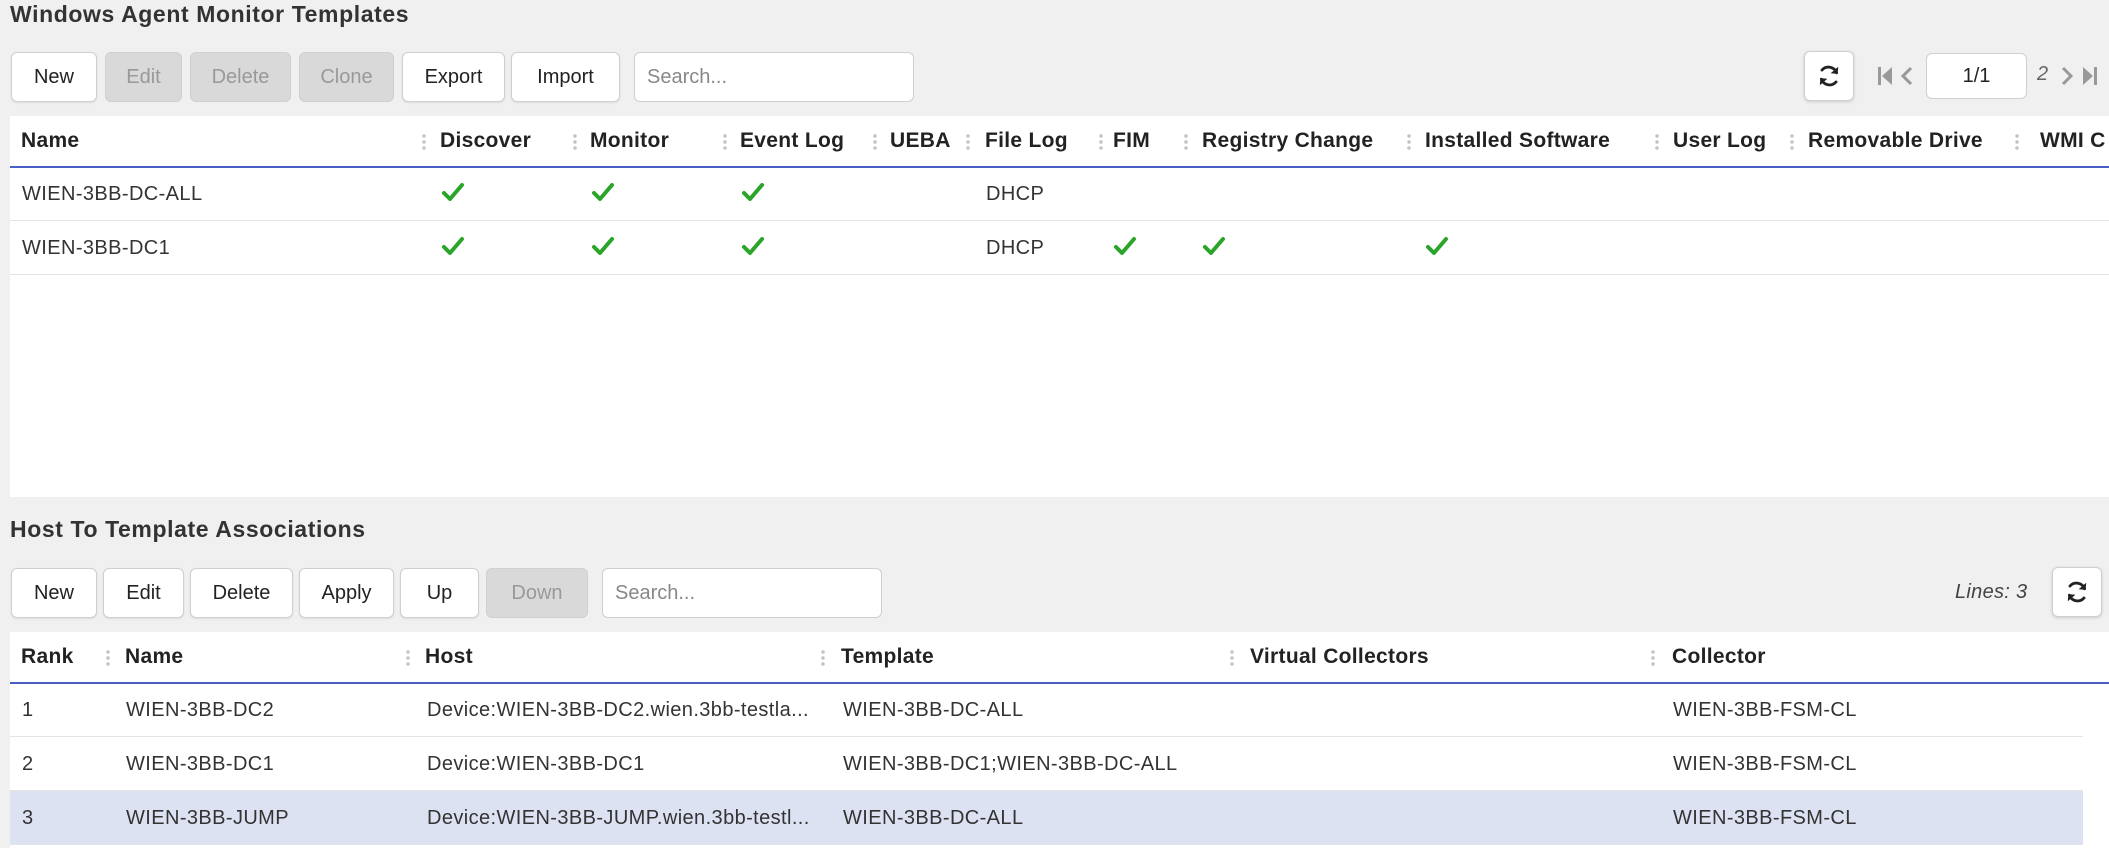  What do you see at coordinates (188, 529) in the screenshot?
I see `associations-title: Host To Template Associations` at bounding box center [188, 529].